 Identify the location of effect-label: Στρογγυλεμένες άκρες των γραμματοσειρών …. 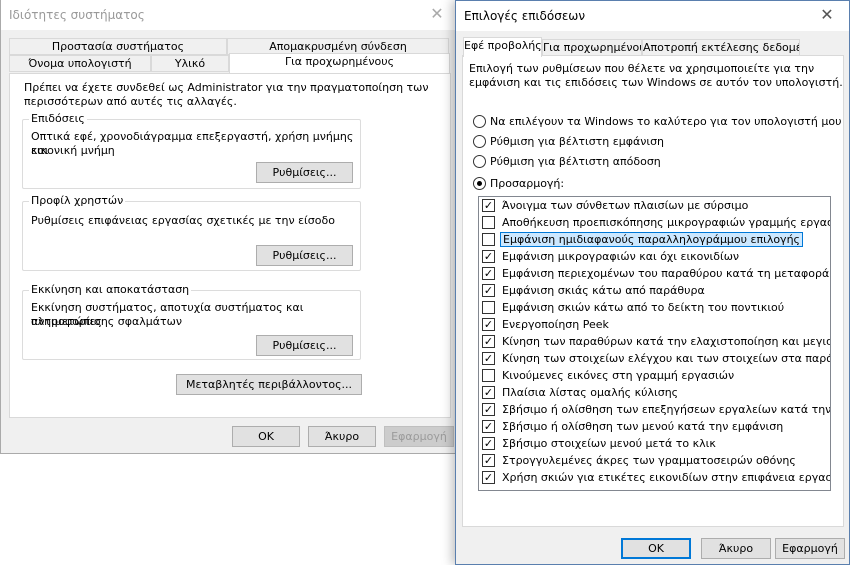
(649, 460).